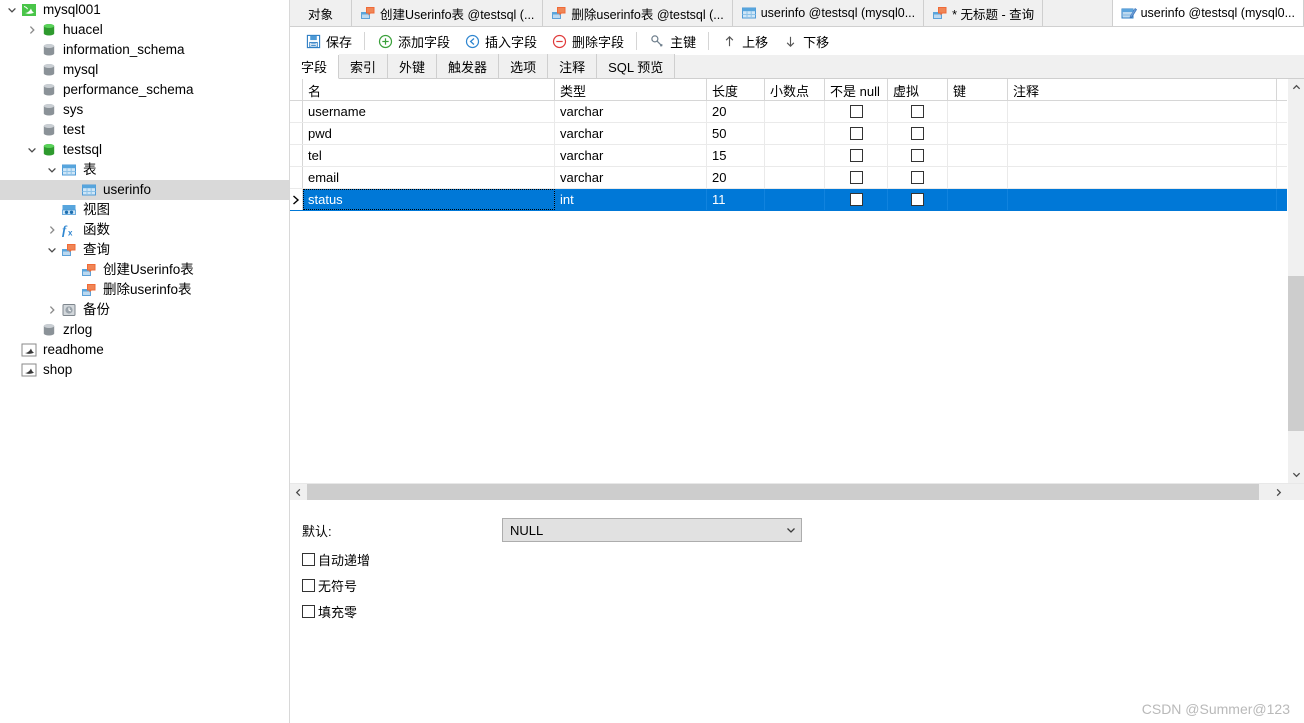 The image size is (1304, 723). Describe the element at coordinates (315, 67) in the screenshot. I see `subtab-0: 字段` at that location.